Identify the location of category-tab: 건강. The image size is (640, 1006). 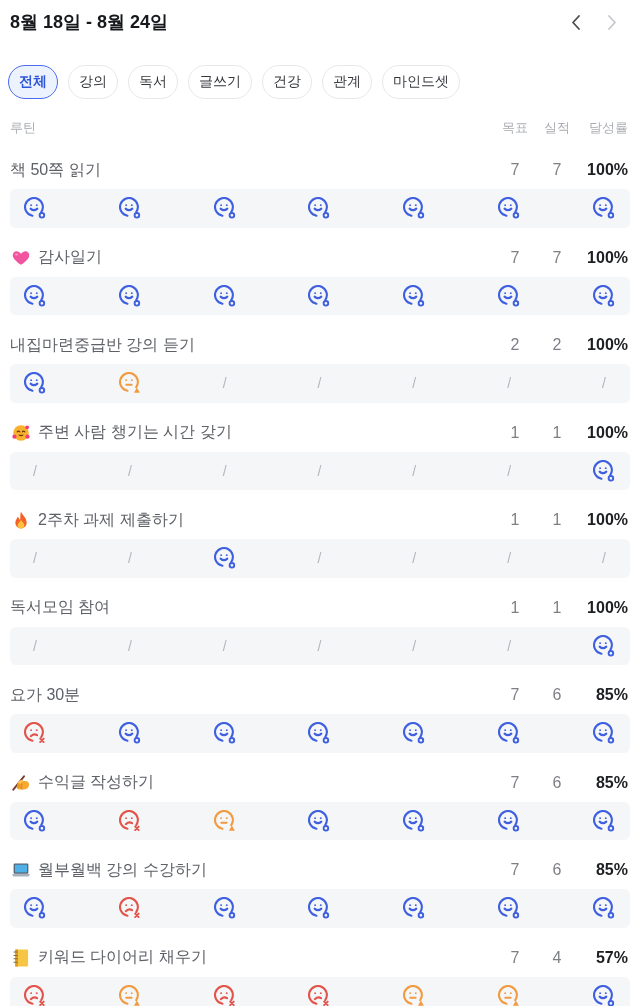
(287, 82).